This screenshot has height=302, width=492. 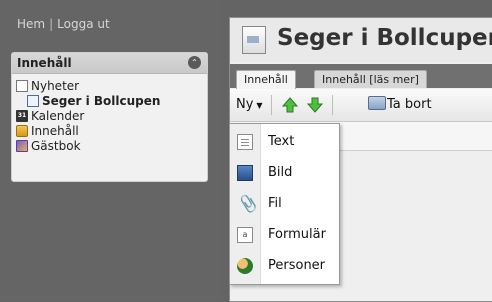 I want to click on nav-item-seger-i-bollcupen: Seger i Bollcupen, so click(x=111, y=101).